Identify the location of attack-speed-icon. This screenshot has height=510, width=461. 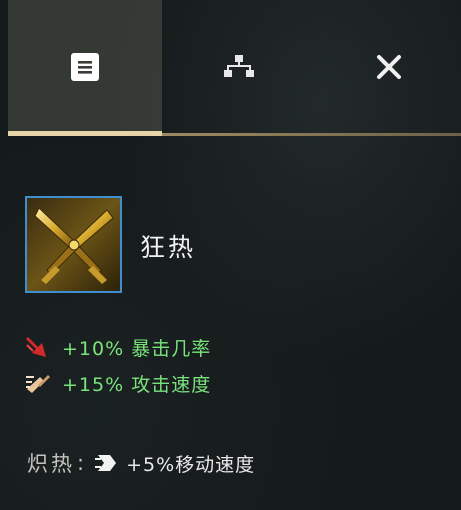
(38, 383).